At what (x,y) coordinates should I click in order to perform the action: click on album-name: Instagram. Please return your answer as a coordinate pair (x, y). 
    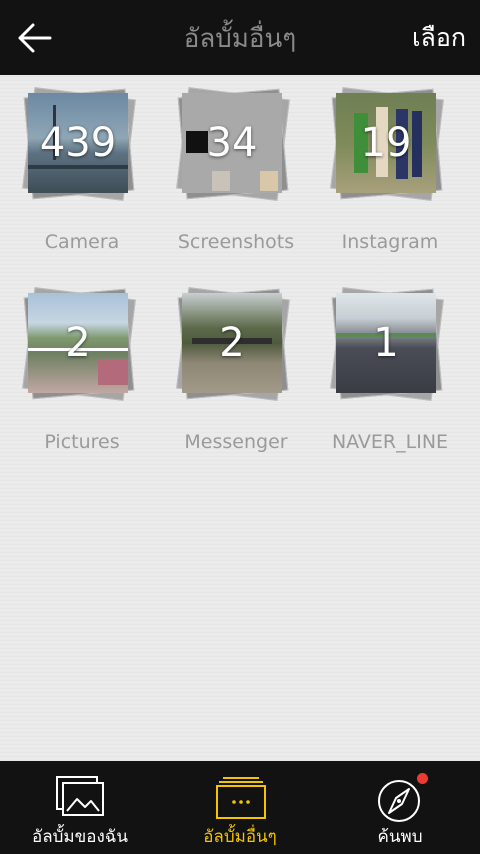
    Looking at the image, I should click on (390, 242).